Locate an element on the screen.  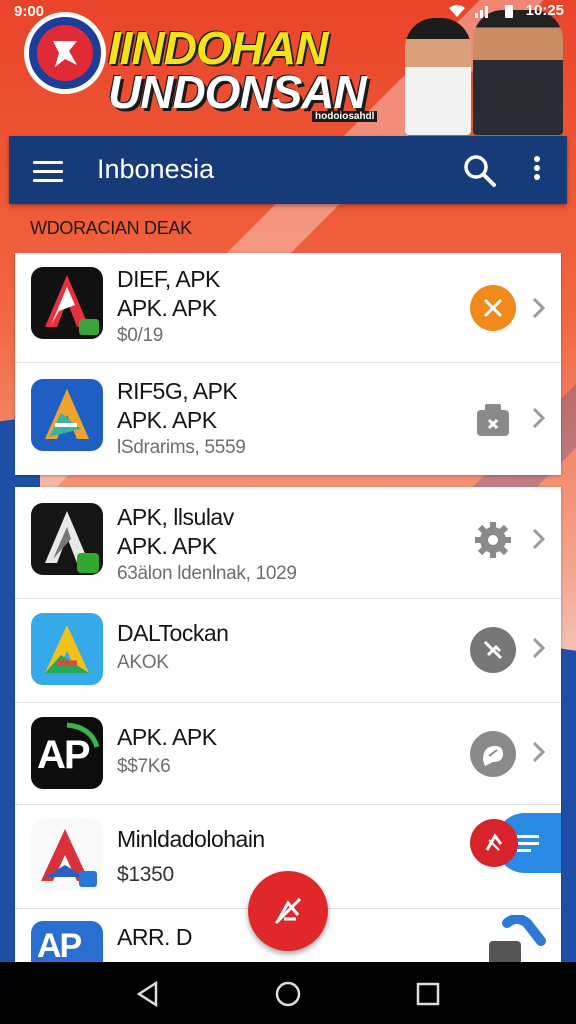
system-nav-bar is located at coordinates (288, 993).